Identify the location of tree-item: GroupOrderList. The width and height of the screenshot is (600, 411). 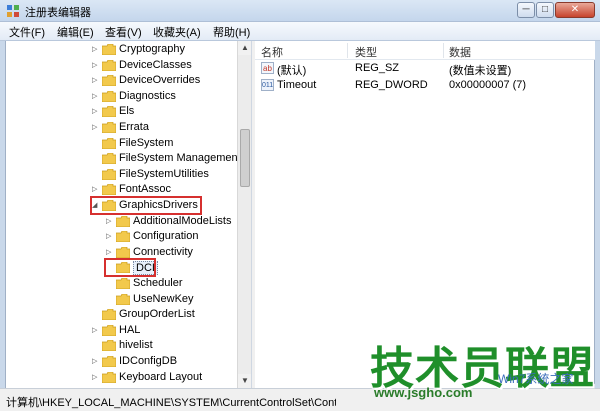
(121, 315).